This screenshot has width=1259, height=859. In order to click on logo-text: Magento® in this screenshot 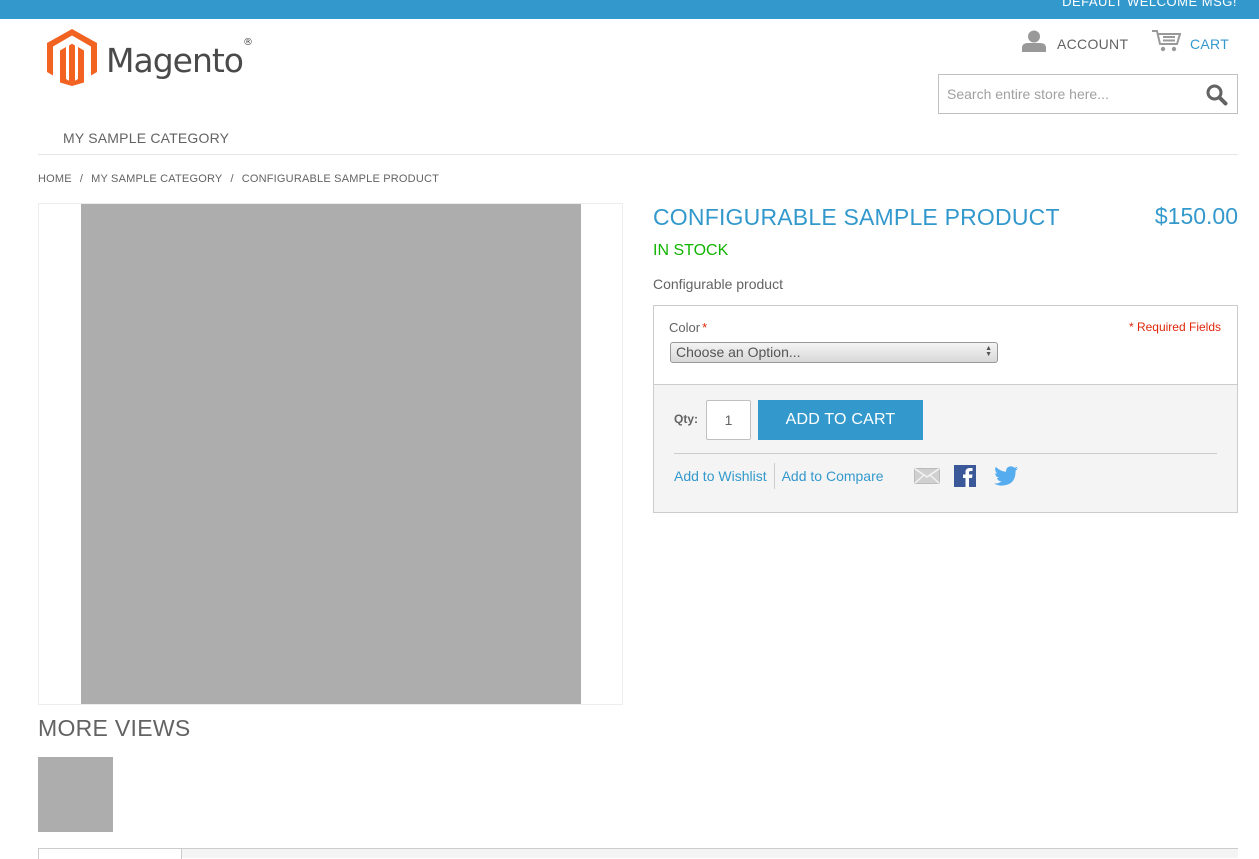, I will do `click(179, 58)`.